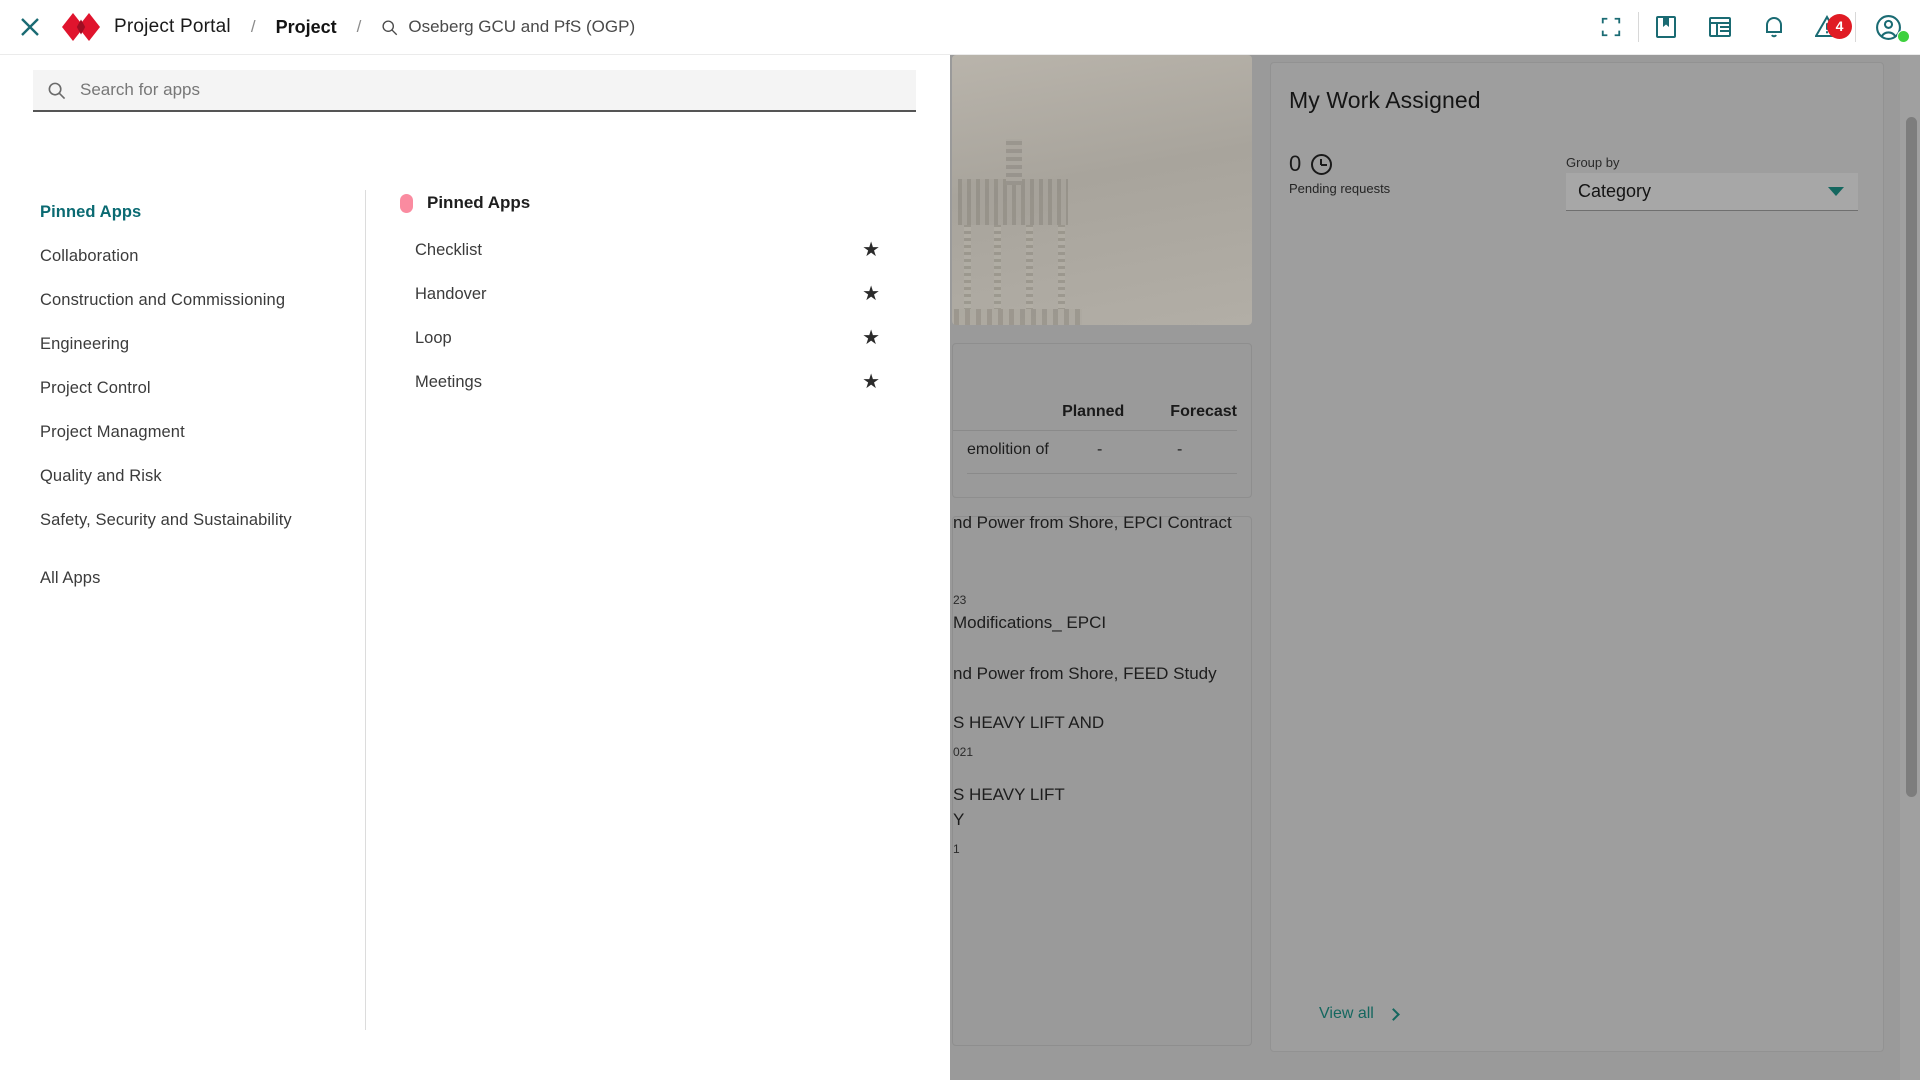 This screenshot has height=1080, width=1920. I want to click on card-title: My Work Assigned, so click(1385, 100).